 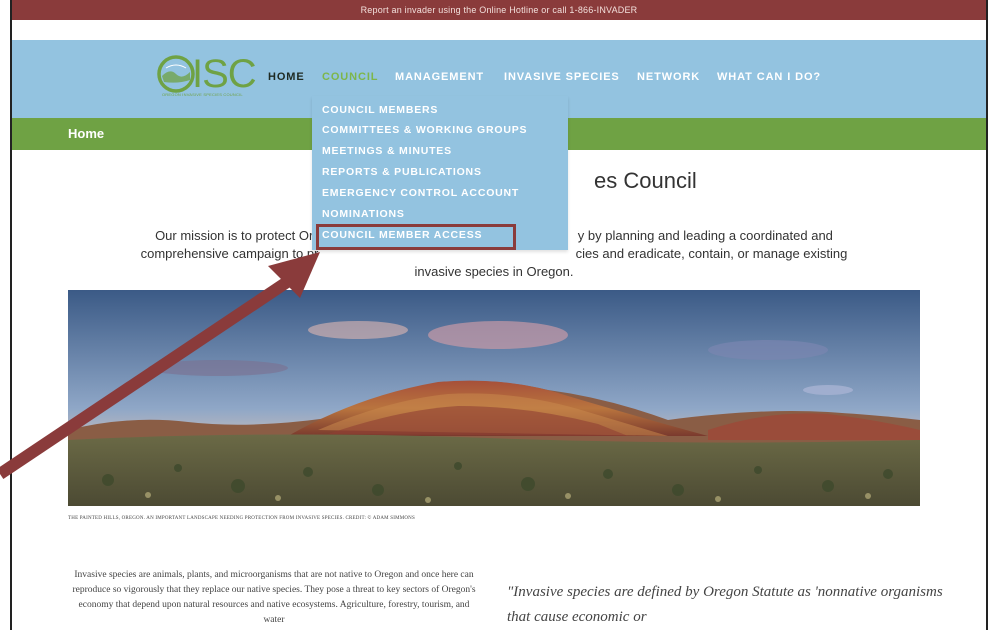 I want to click on mission-line-2a: comprehensive campaign to pr, so click(x=229, y=253).